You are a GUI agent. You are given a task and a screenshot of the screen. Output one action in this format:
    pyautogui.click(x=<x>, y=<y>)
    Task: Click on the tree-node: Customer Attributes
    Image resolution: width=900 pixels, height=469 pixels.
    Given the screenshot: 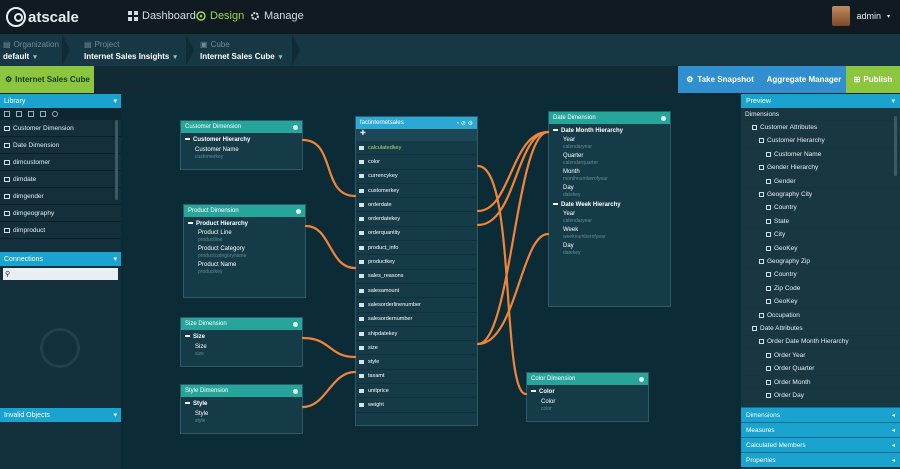 What is the action you would take?
    pyautogui.click(x=820, y=128)
    